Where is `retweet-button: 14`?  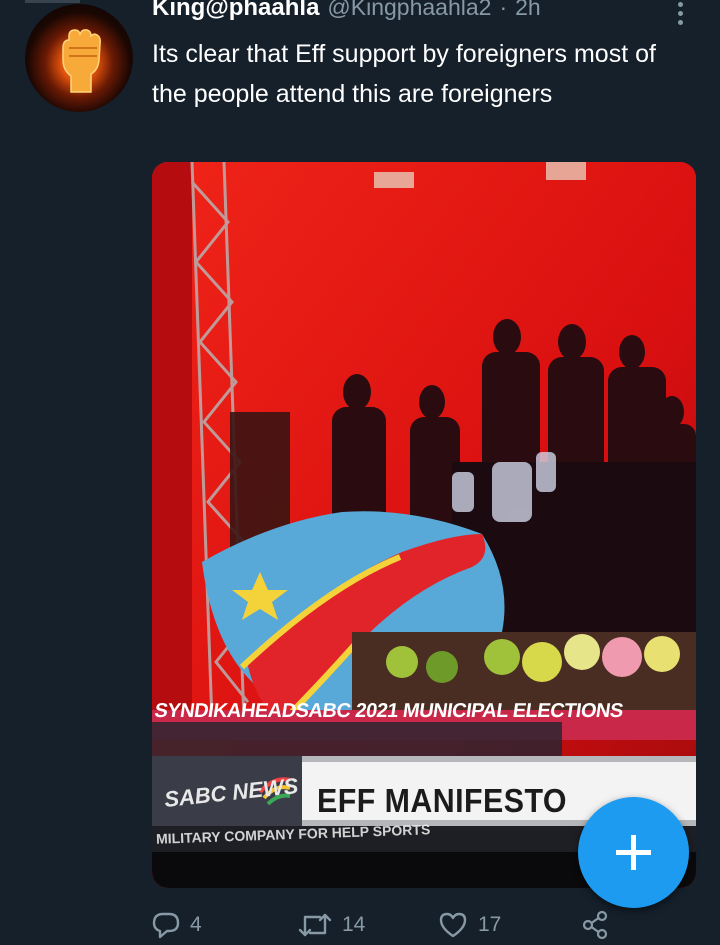
retweet-button: 14 is located at coordinates (331, 925).